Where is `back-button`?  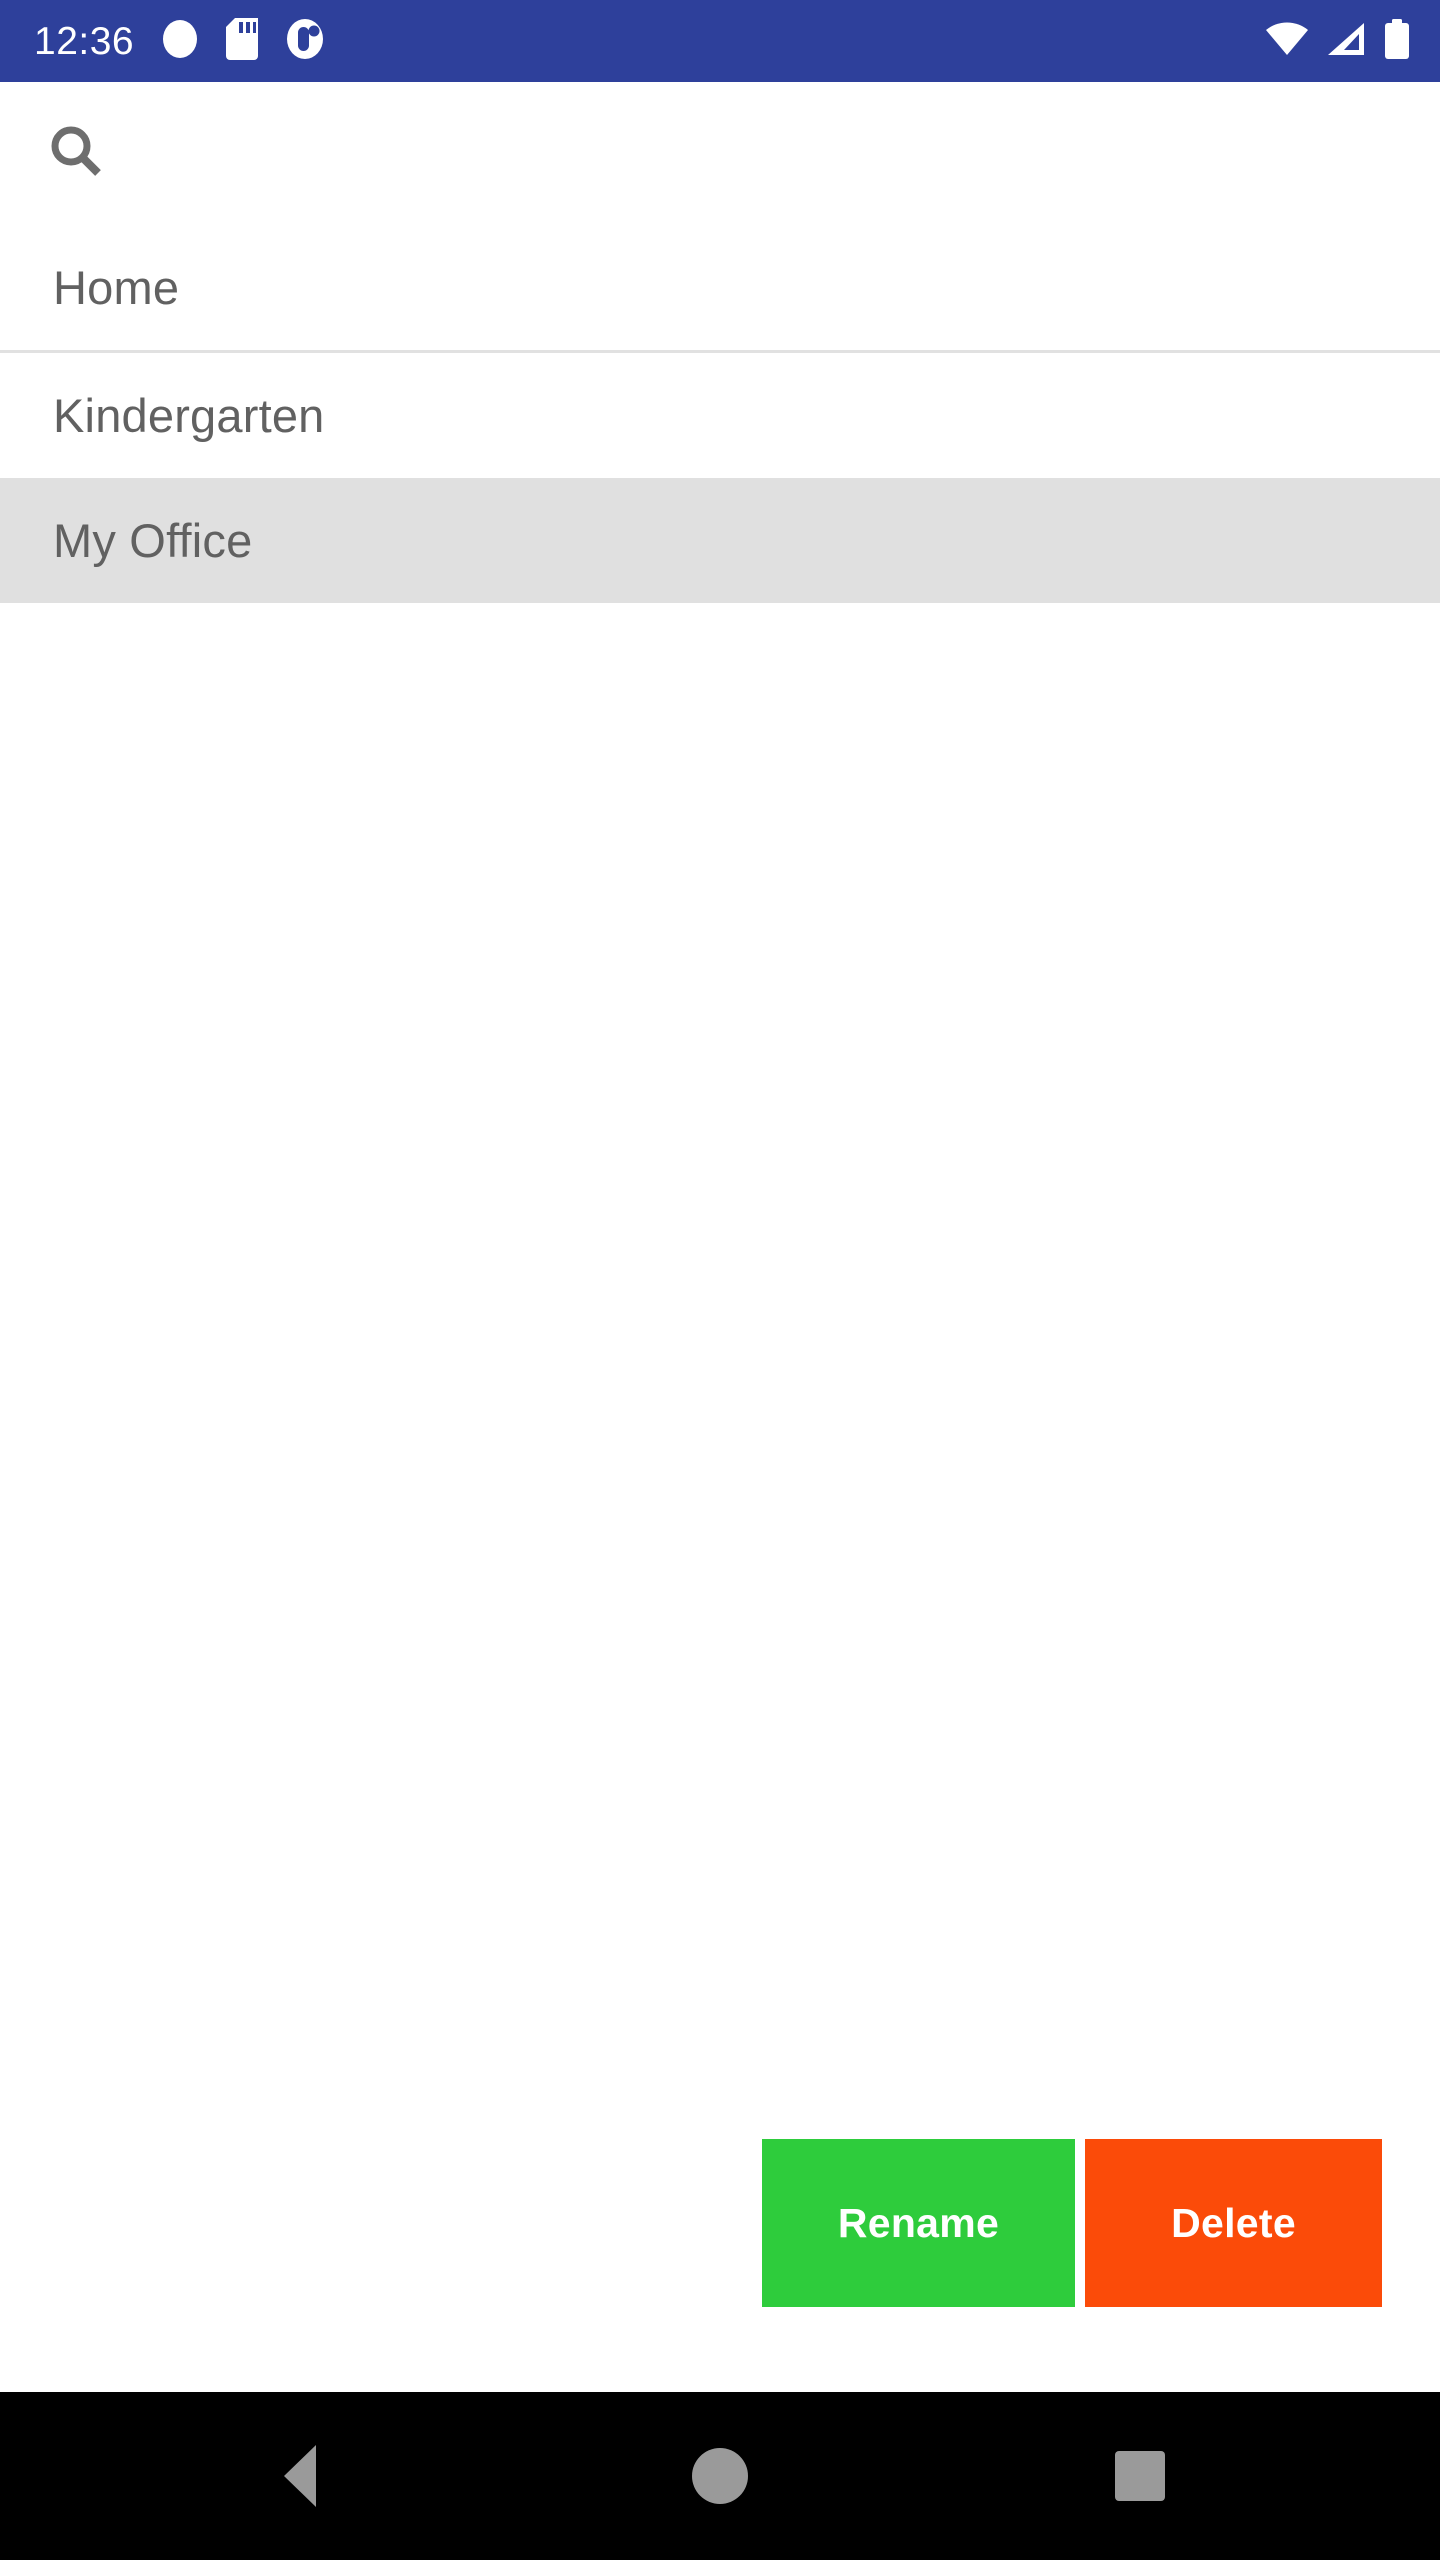
back-button is located at coordinates (300, 2476).